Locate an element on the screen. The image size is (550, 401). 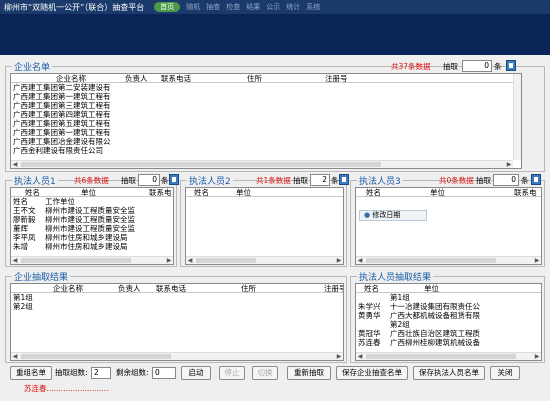
groups-label: 抽取组数: is located at coordinates (71, 372).